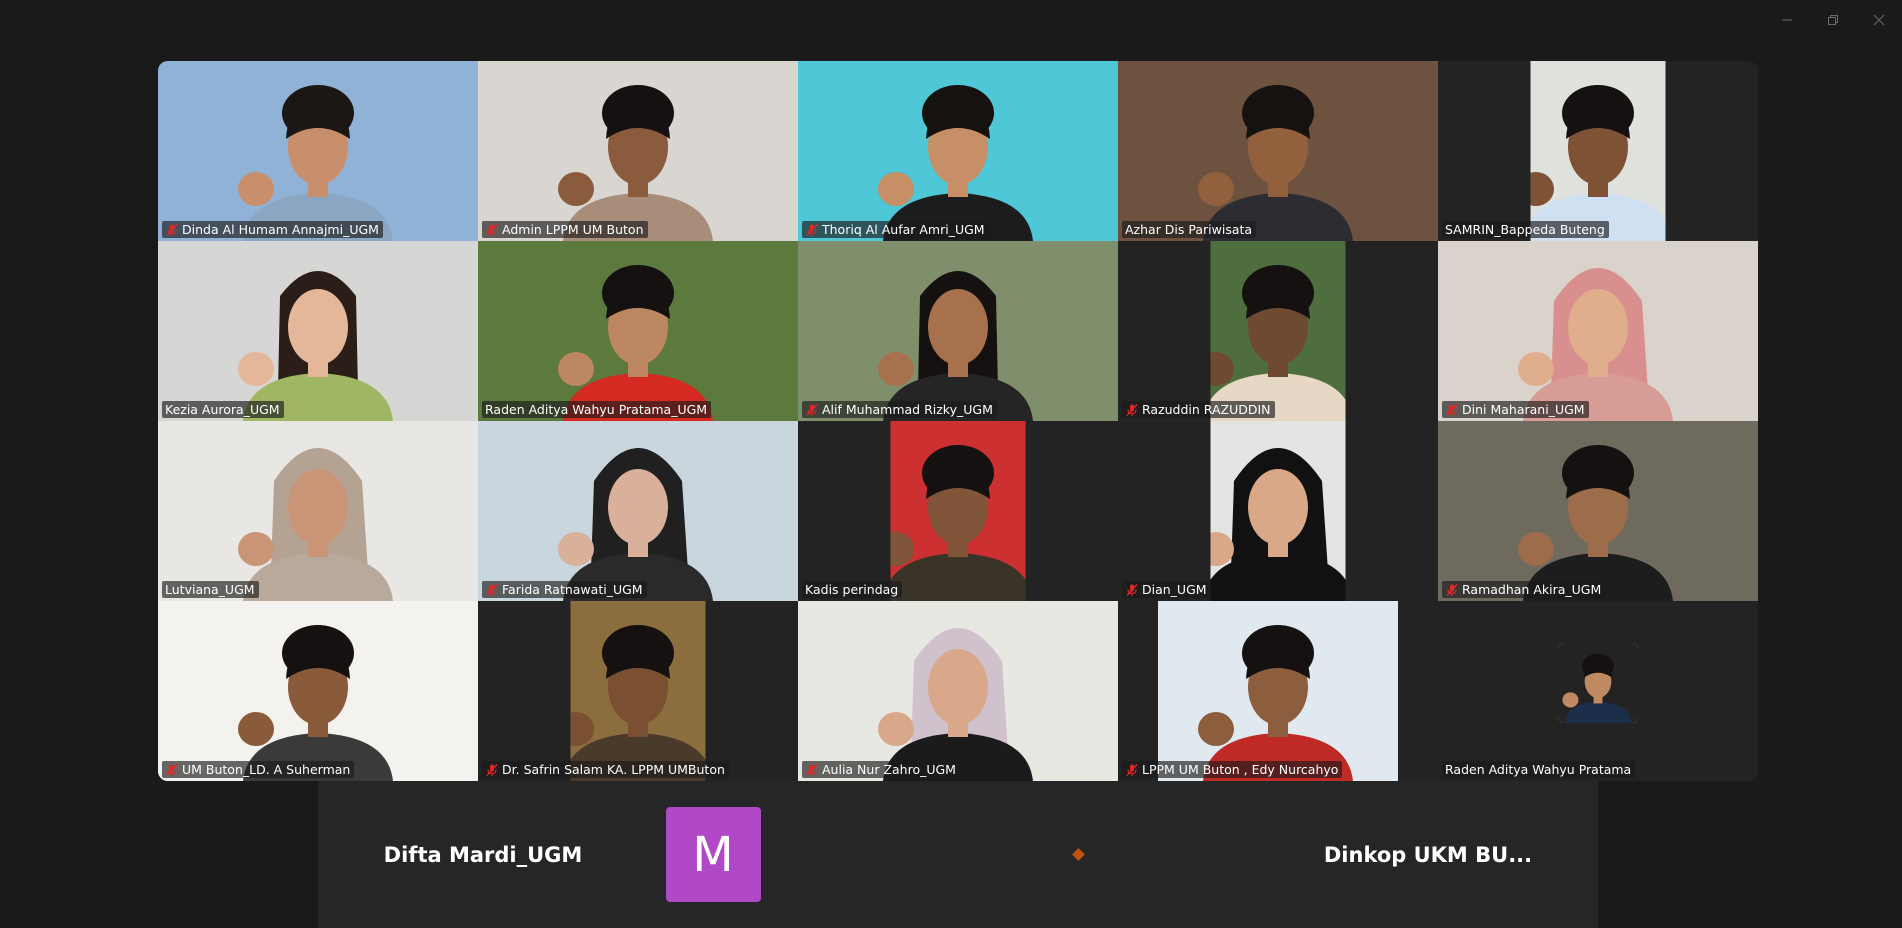 This screenshot has height=928, width=1902. I want to click on participant-tile: Dr. Safrin Salam KA. LPPM UMButon, so click(638, 691).